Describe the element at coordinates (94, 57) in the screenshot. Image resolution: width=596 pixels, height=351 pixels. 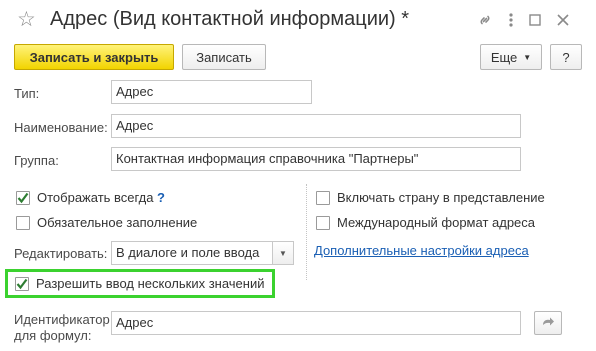
I see `save-and-close-button: Записать и закрыть` at that location.